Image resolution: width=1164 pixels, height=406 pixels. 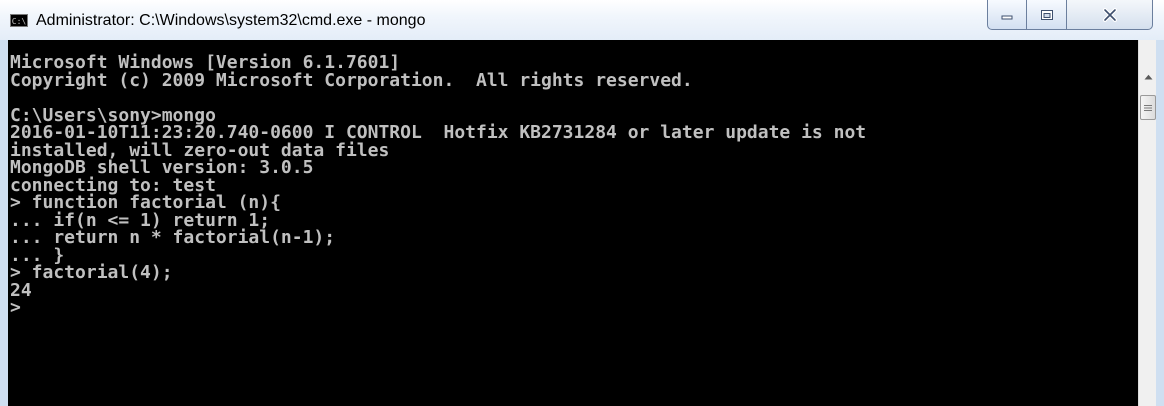 I want to click on grip-icon, so click(x=1148, y=107).